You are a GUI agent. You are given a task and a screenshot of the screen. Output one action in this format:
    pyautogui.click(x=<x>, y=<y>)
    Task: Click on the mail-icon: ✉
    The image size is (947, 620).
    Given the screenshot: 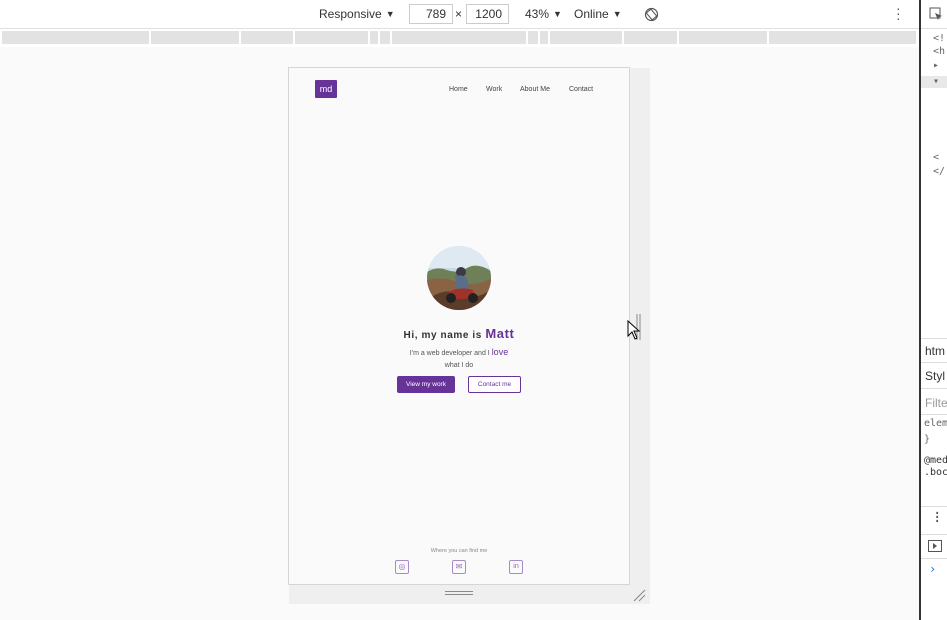 What is the action you would take?
    pyautogui.click(x=459, y=567)
    